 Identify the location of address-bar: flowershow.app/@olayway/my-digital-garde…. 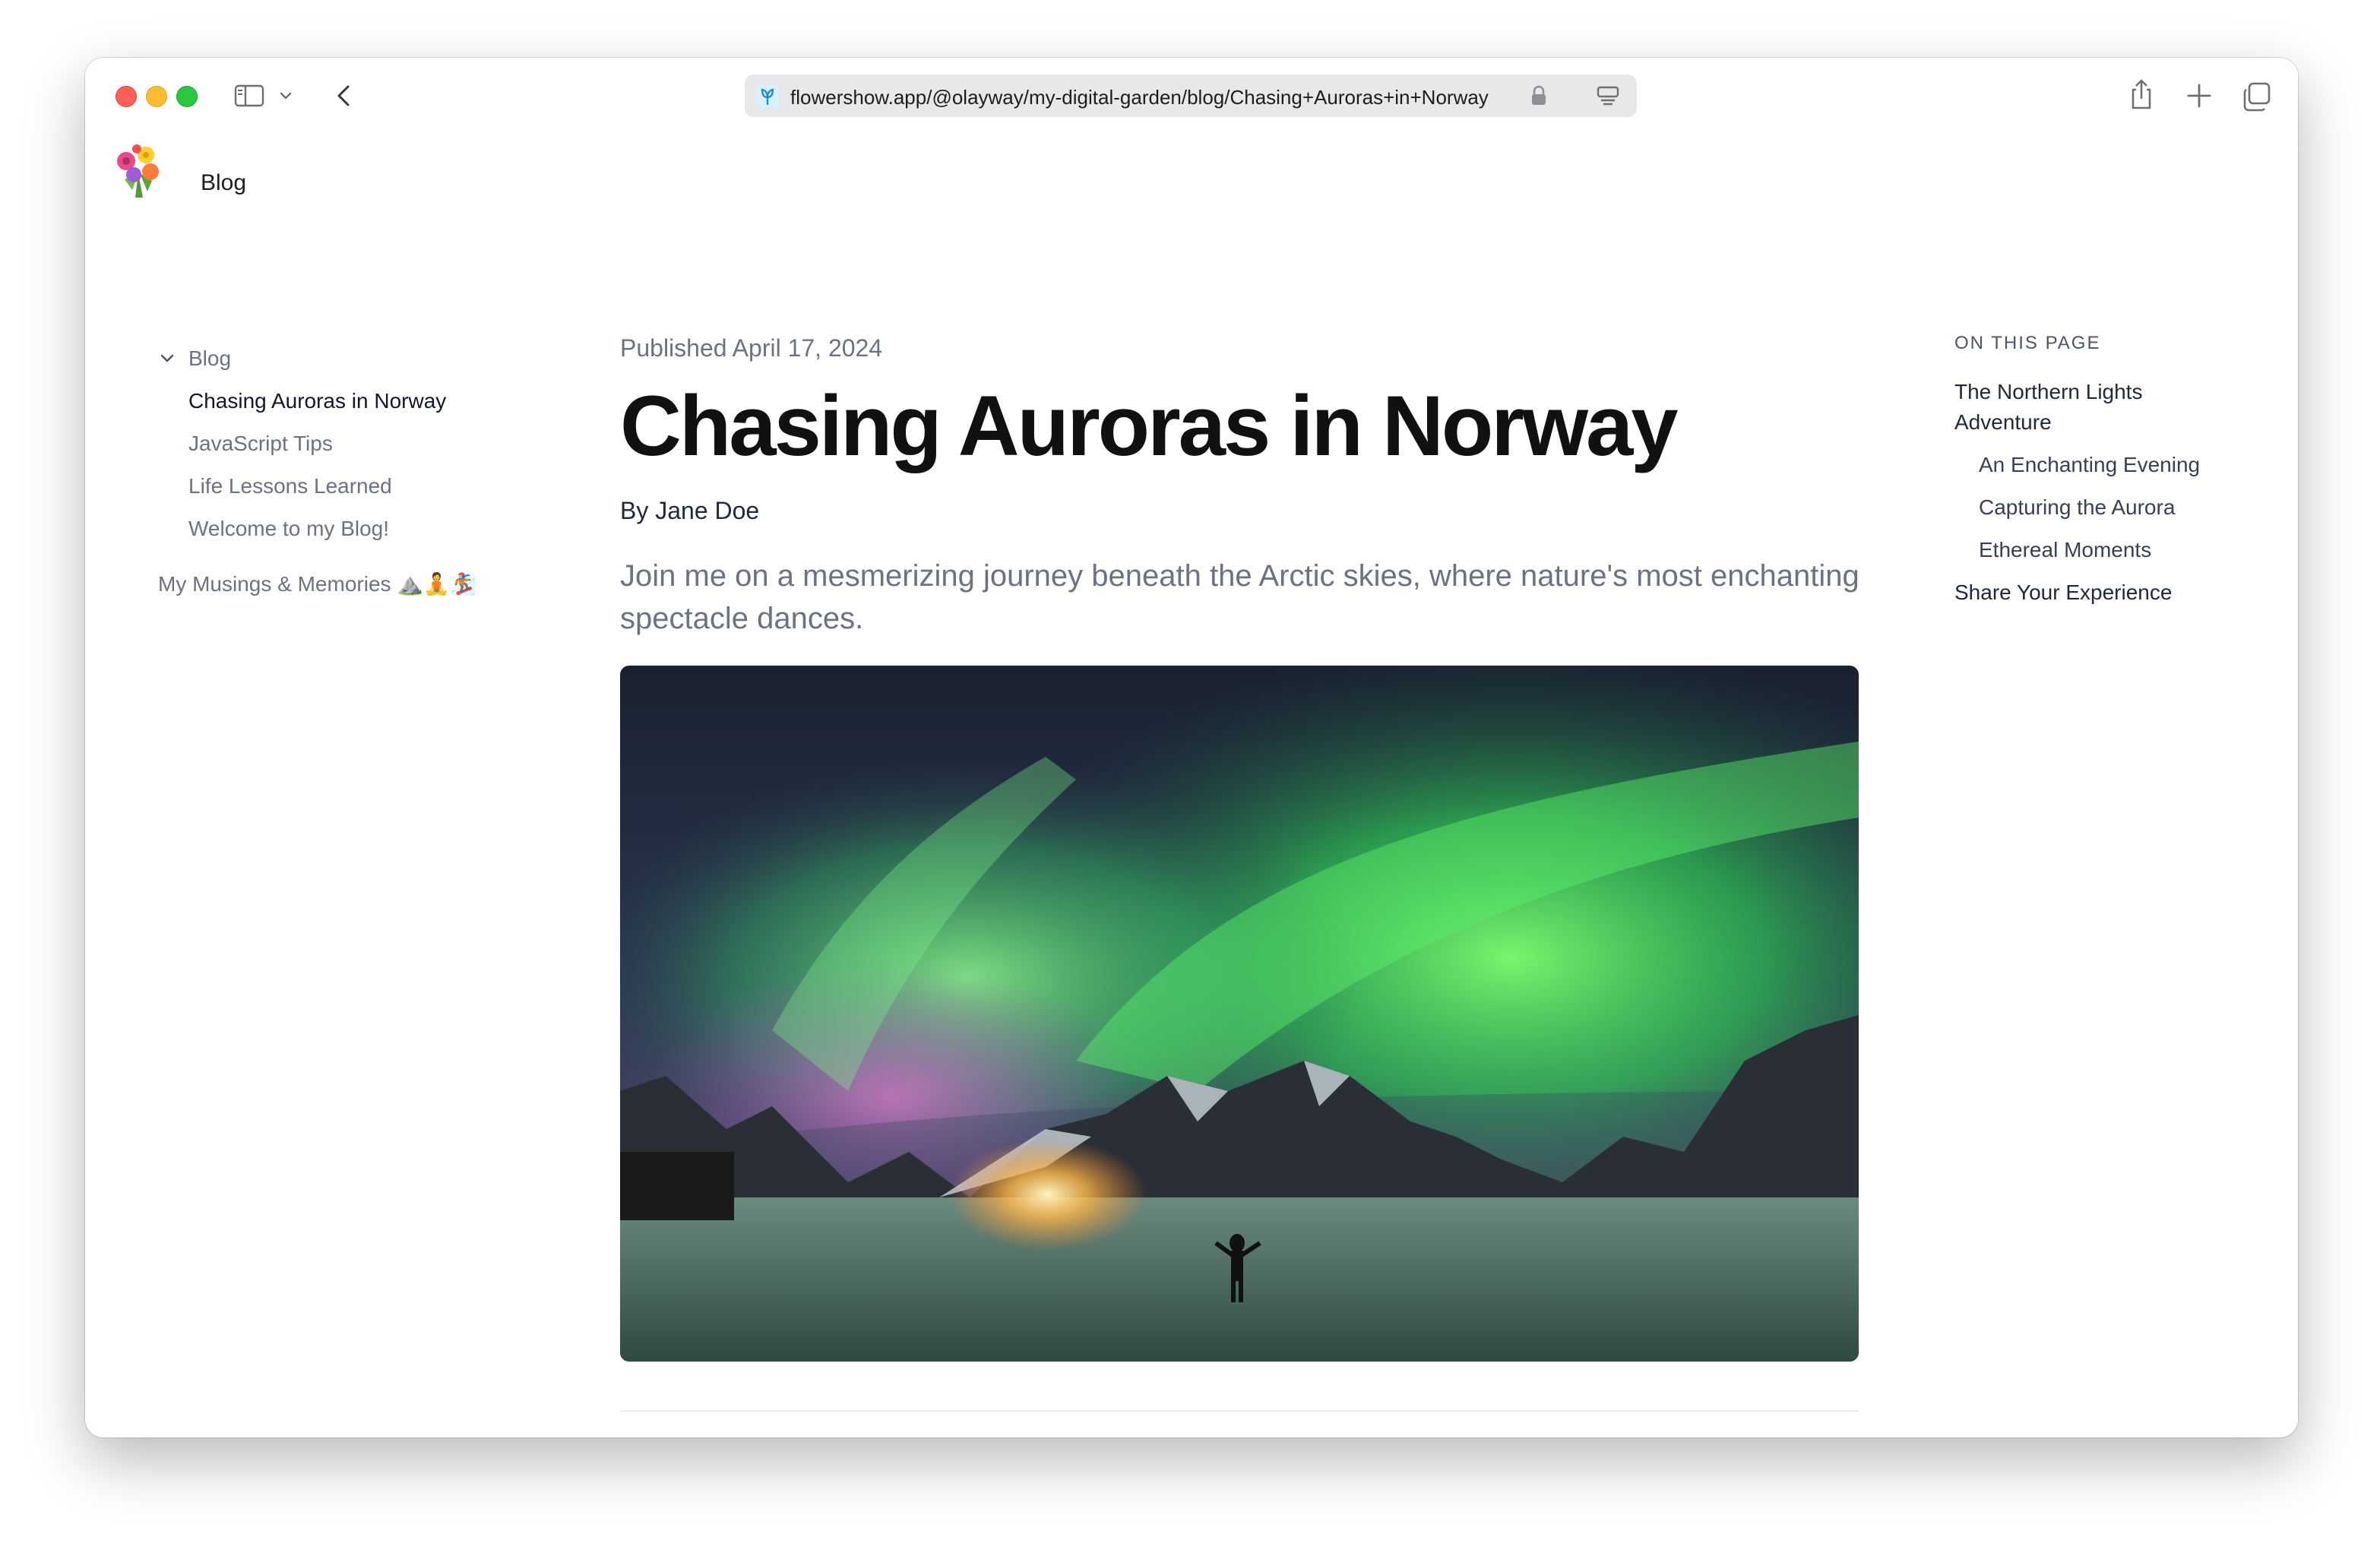
(1191, 95).